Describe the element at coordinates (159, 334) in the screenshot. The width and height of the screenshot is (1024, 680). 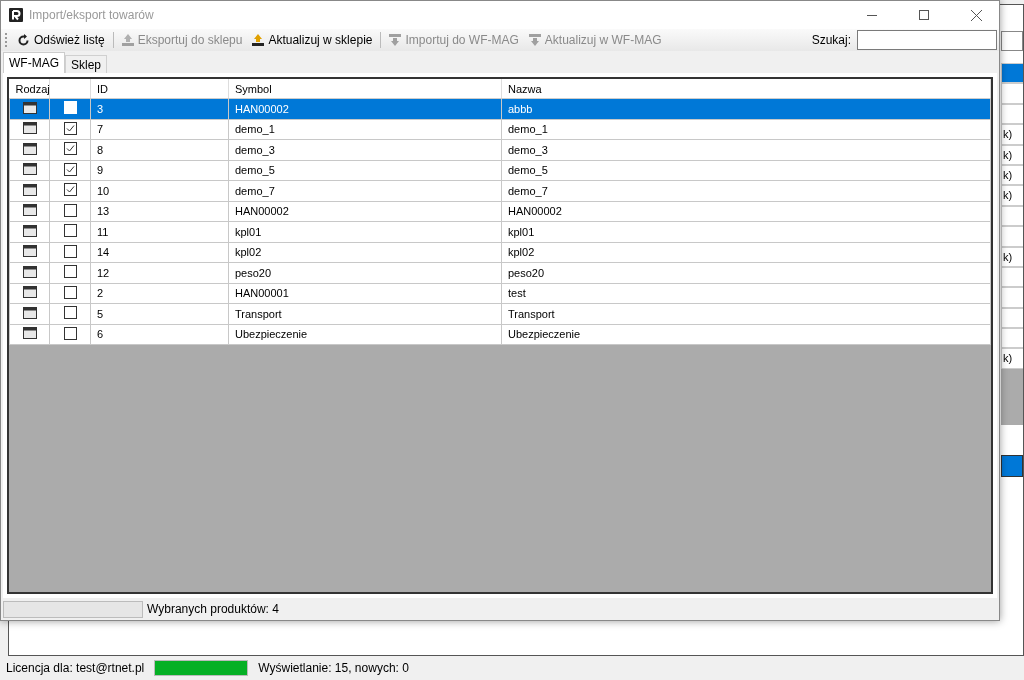
I see `table-cell: 6` at that location.